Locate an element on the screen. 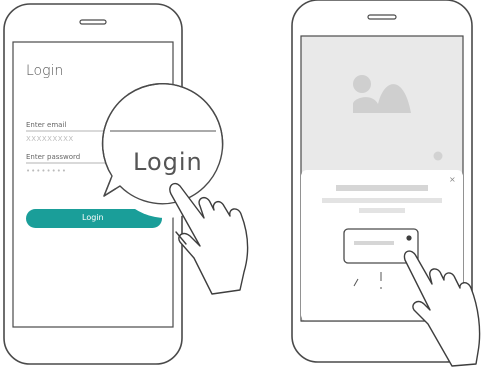  password-label: Enter password is located at coordinates (53, 157).